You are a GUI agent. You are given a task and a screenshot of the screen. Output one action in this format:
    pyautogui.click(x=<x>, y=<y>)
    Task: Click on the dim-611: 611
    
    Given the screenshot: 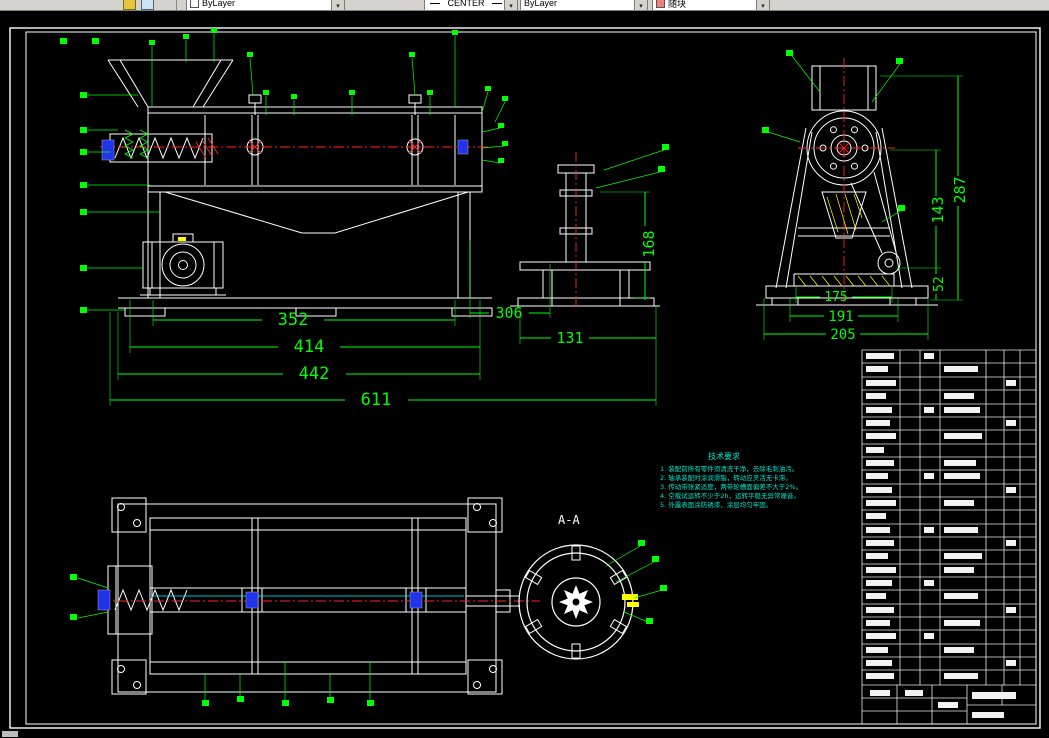 What is the action you would take?
    pyautogui.click(x=376, y=400)
    